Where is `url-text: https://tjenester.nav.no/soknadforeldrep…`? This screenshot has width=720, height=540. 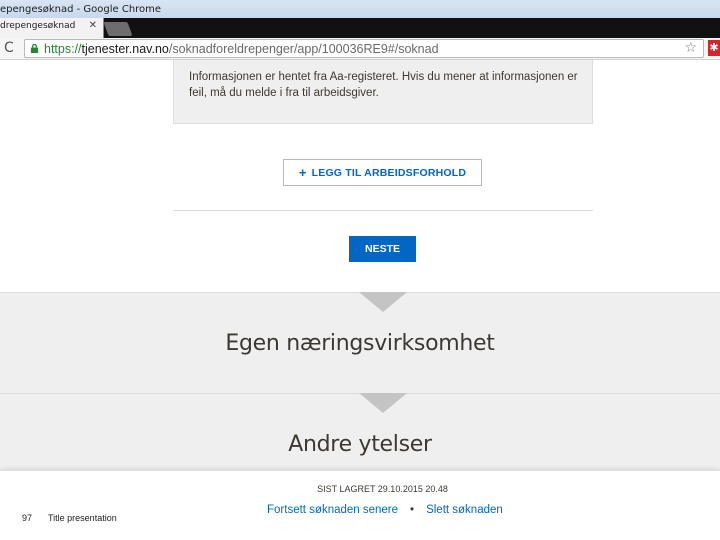
url-text: https://tjenester.nav.no/soknadforeldrep… is located at coordinates (241, 49).